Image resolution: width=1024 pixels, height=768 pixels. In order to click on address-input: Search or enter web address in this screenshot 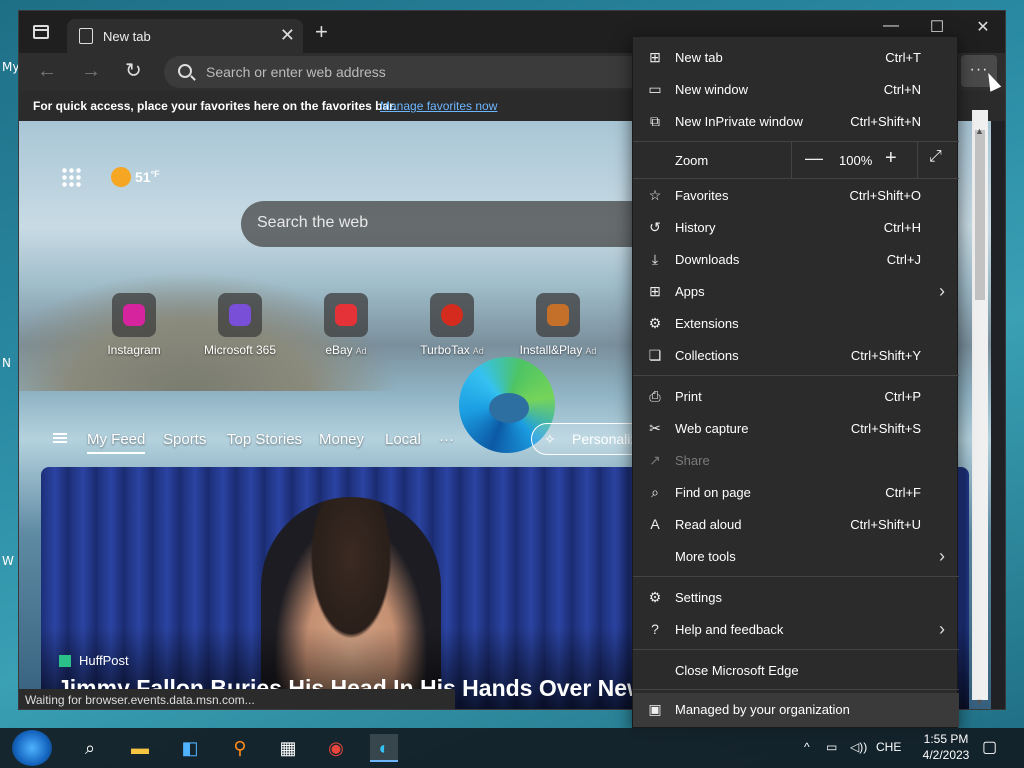, I will do `click(404, 72)`.